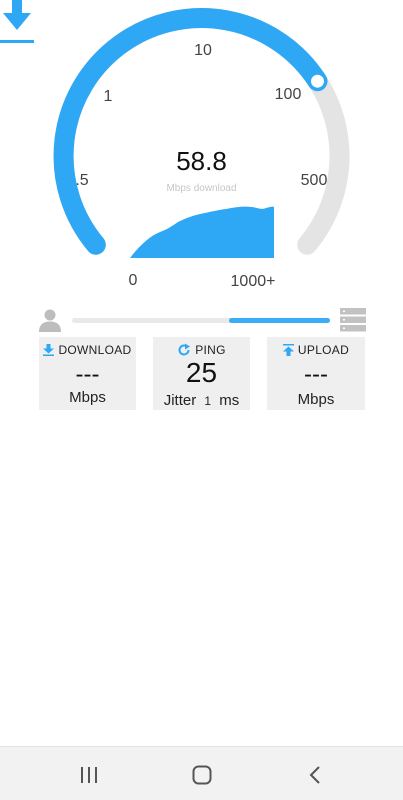 The image size is (403, 800). Describe the element at coordinates (108, 96) in the screenshot. I see `tick-label-1: 1` at that location.